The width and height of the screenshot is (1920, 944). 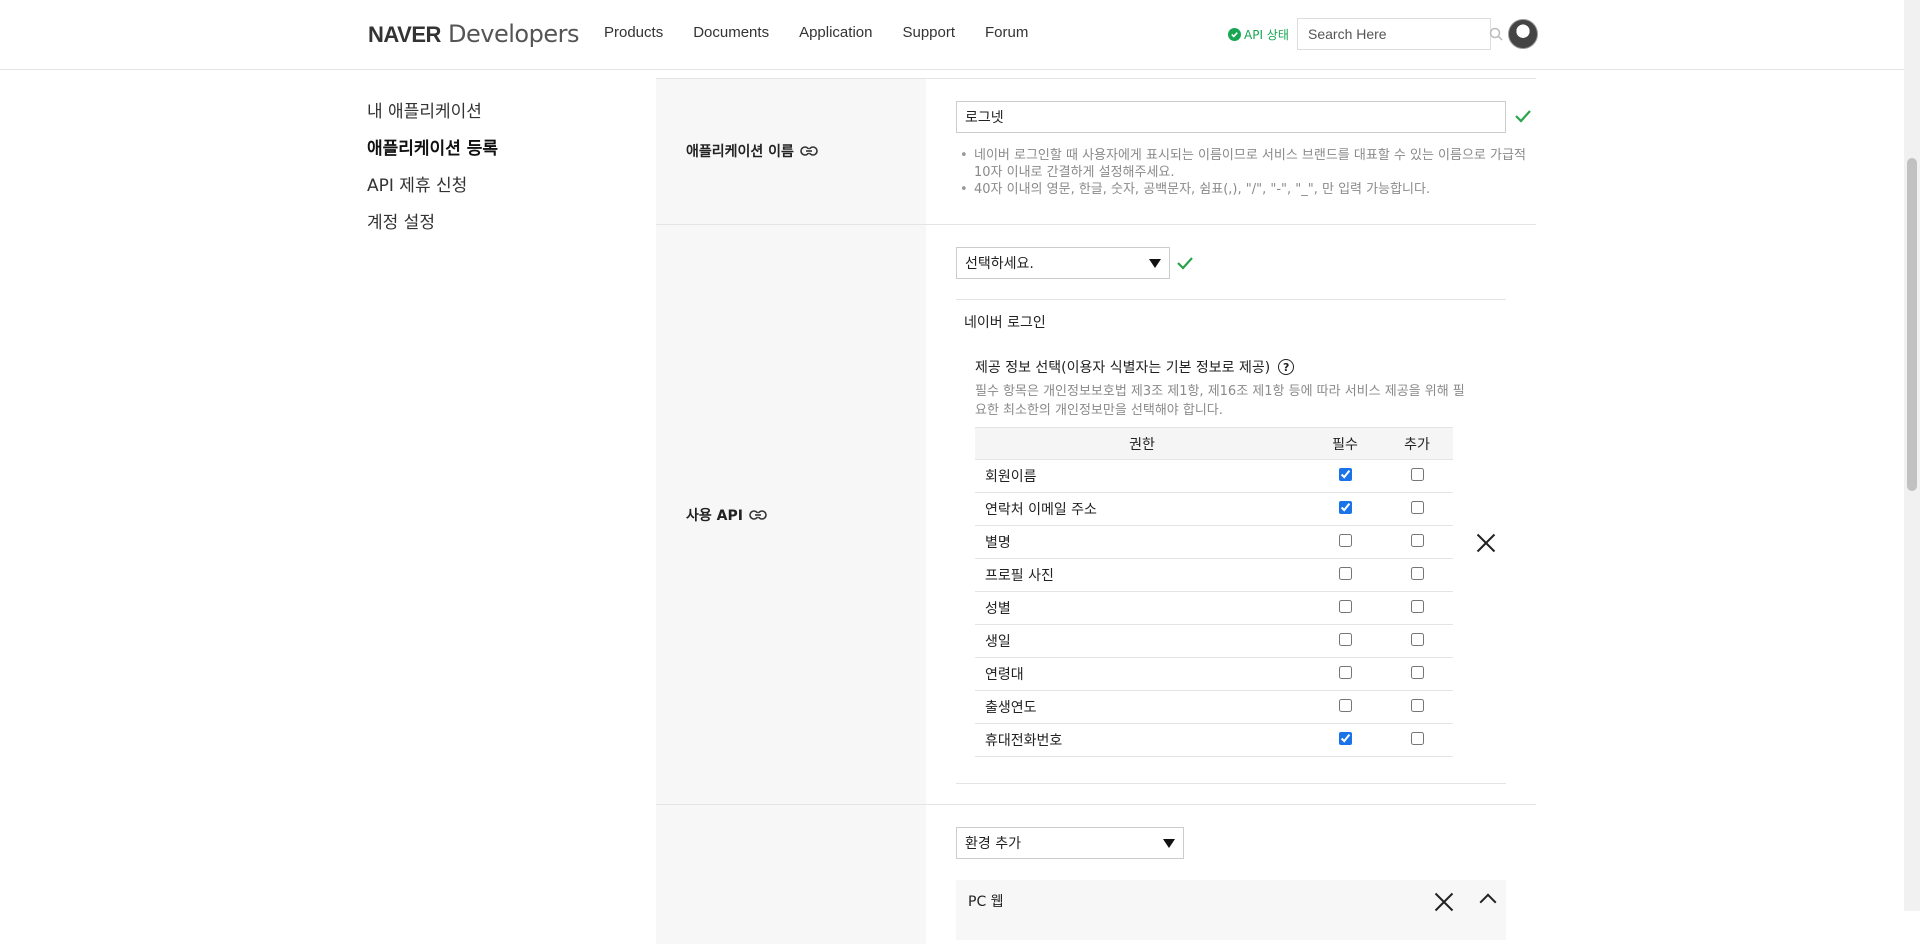 I want to click on nav-products: Products, so click(x=633, y=32).